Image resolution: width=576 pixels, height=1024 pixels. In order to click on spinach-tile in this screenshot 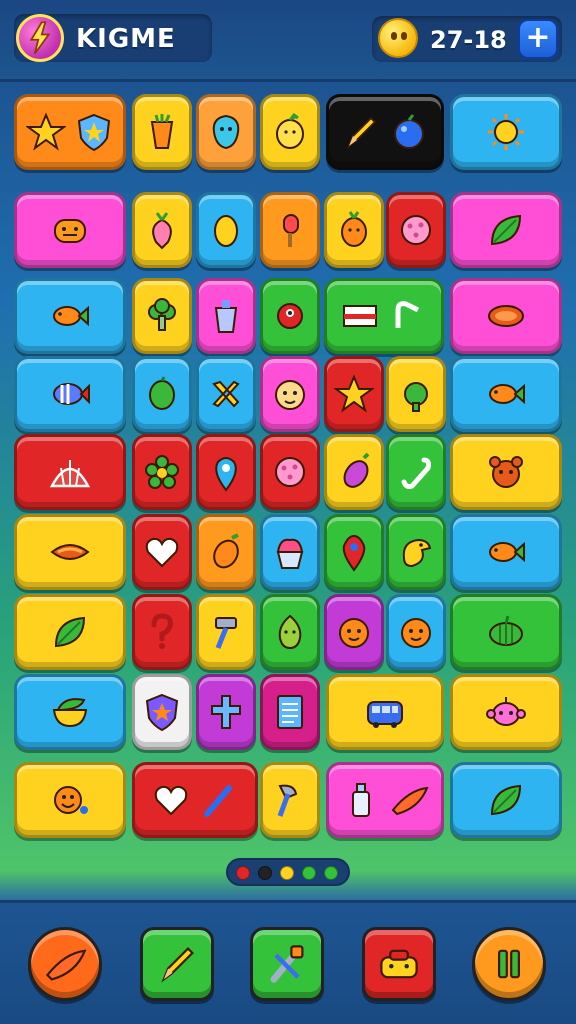, I will do `click(70, 632)`.